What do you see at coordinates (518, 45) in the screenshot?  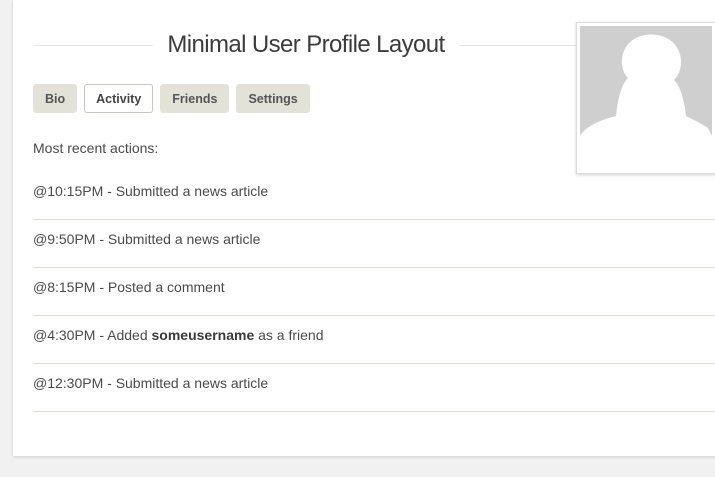 I see `title-divider-right` at bounding box center [518, 45].